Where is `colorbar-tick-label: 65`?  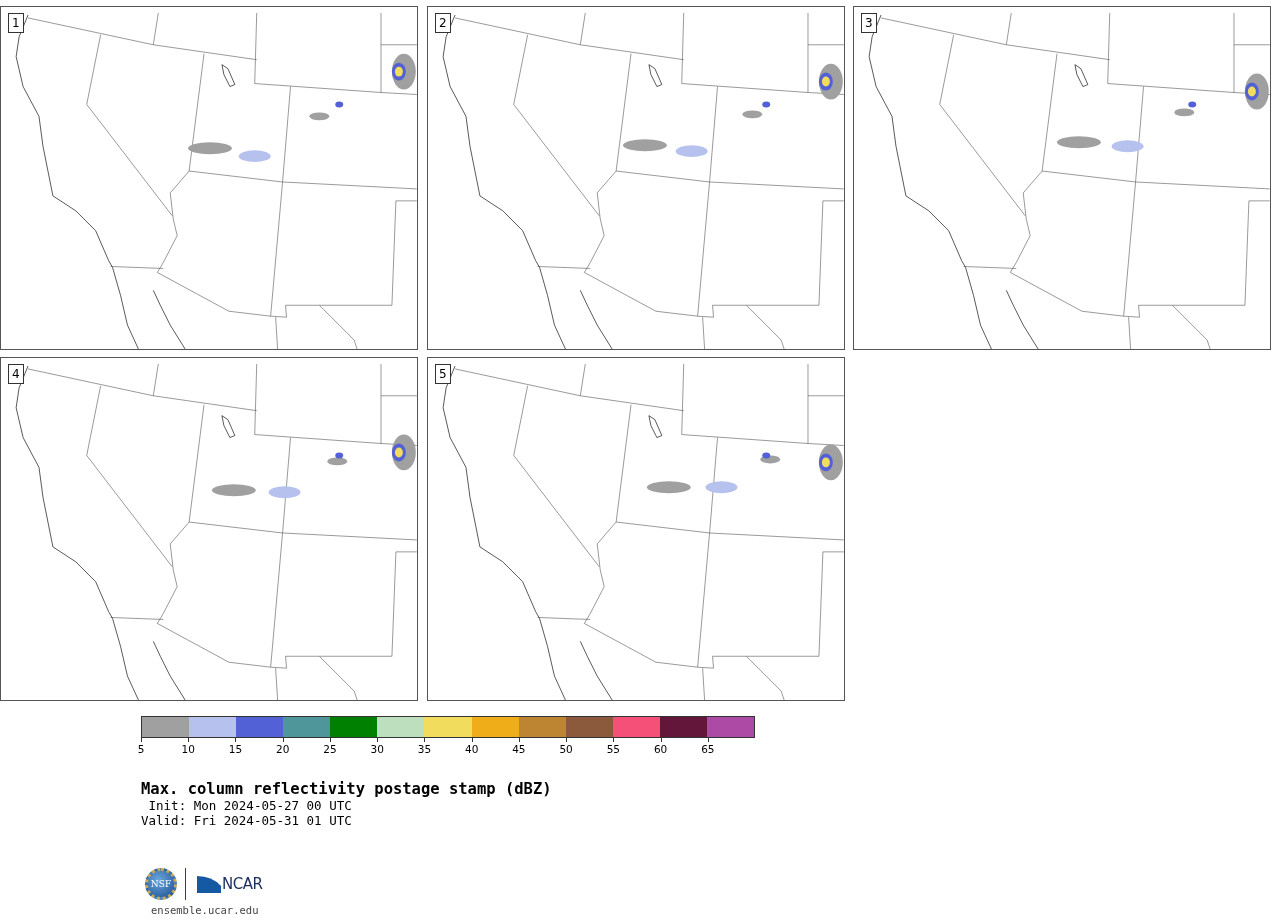 colorbar-tick-label: 65 is located at coordinates (708, 749).